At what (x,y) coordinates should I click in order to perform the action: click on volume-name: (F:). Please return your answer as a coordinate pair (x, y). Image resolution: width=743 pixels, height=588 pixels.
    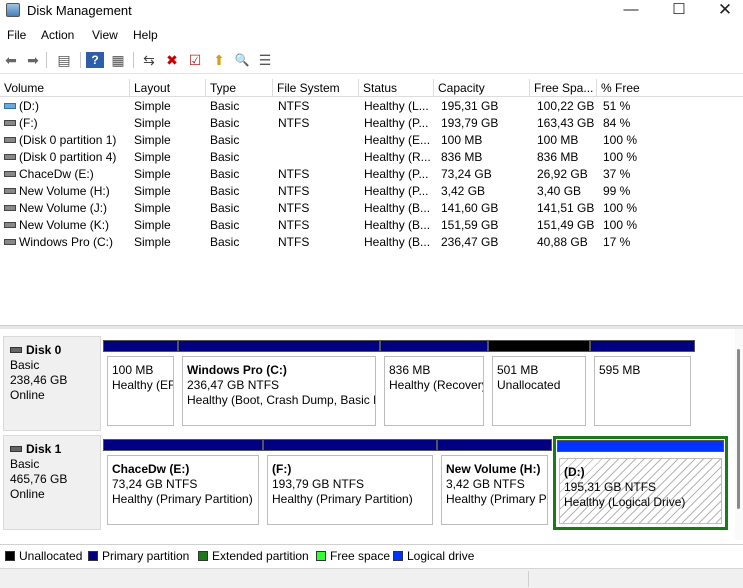
    Looking at the image, I should click on (67, 123).